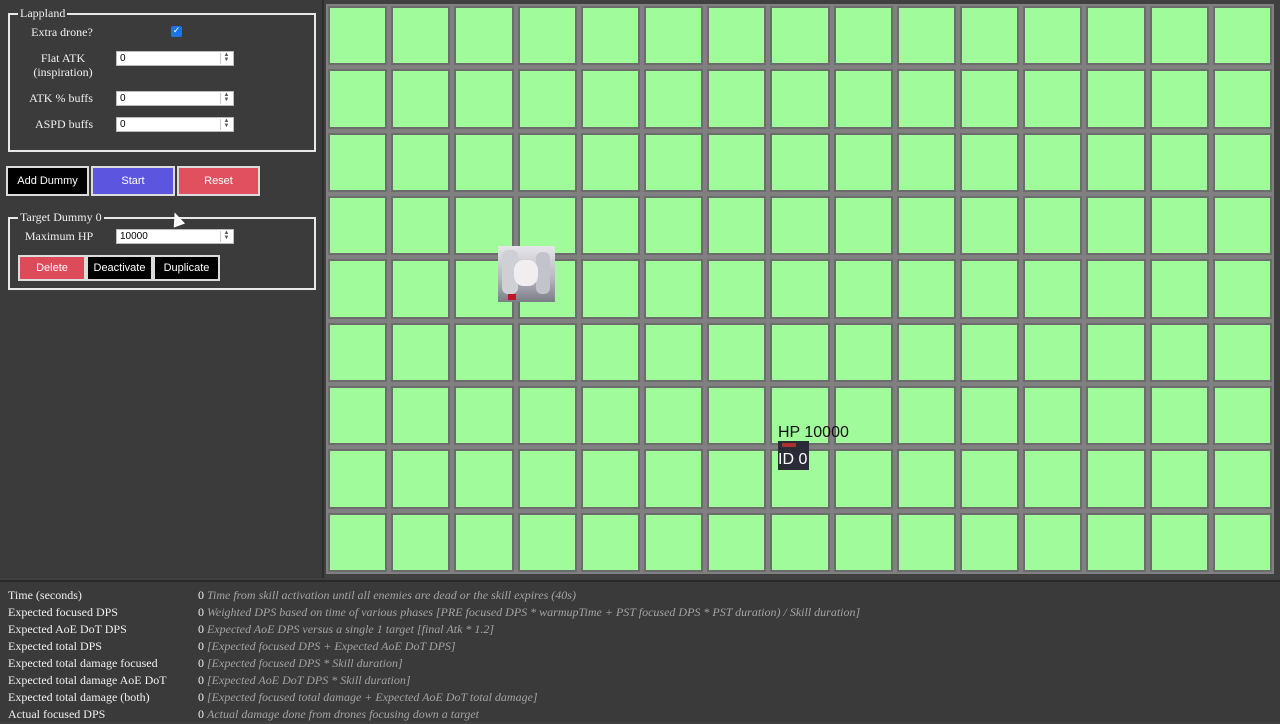 The width and height of the screenshot is (1280, 724). What do you see at coordinates (175, 58) in the screenshot?
I see `flat-atk-input: 0 ▲ ▼` at bounding box center [175, 58].